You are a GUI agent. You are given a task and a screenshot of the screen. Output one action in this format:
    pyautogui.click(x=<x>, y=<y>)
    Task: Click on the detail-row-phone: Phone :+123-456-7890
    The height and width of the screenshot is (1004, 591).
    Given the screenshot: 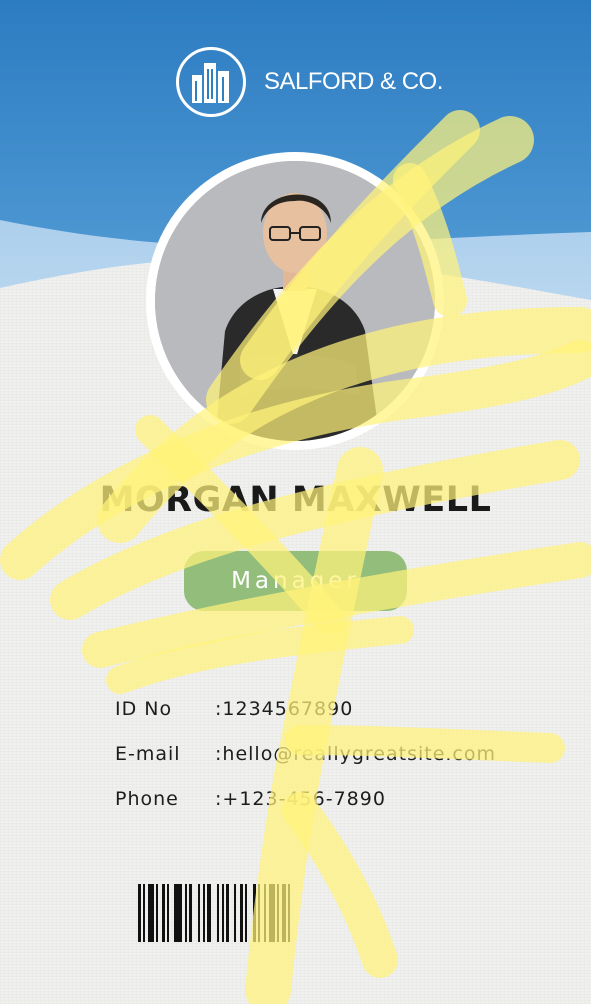 What is the action you would take?
    pyautogui.click(x=305, y=798)
    